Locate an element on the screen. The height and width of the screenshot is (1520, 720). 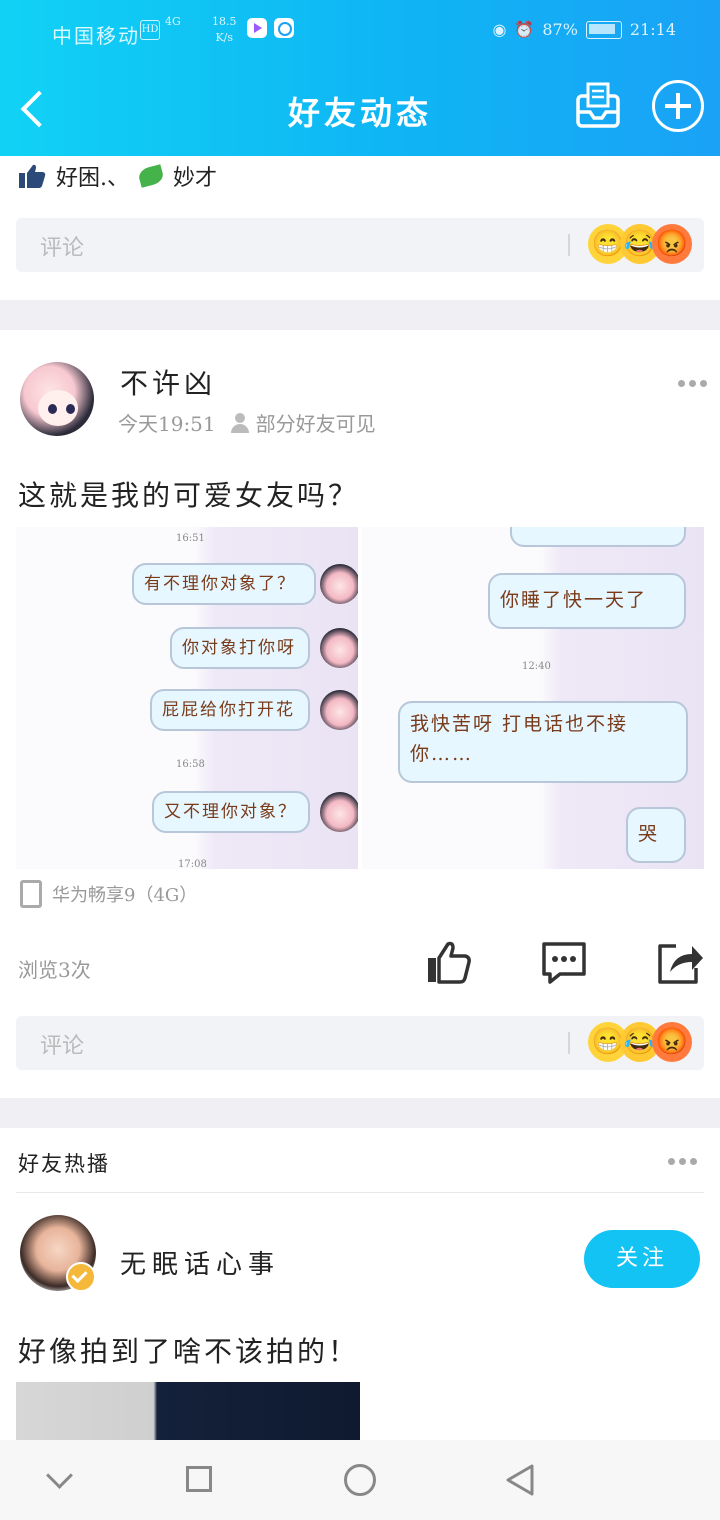
eye-icon: ◉ is located at coordinates (499, 29).